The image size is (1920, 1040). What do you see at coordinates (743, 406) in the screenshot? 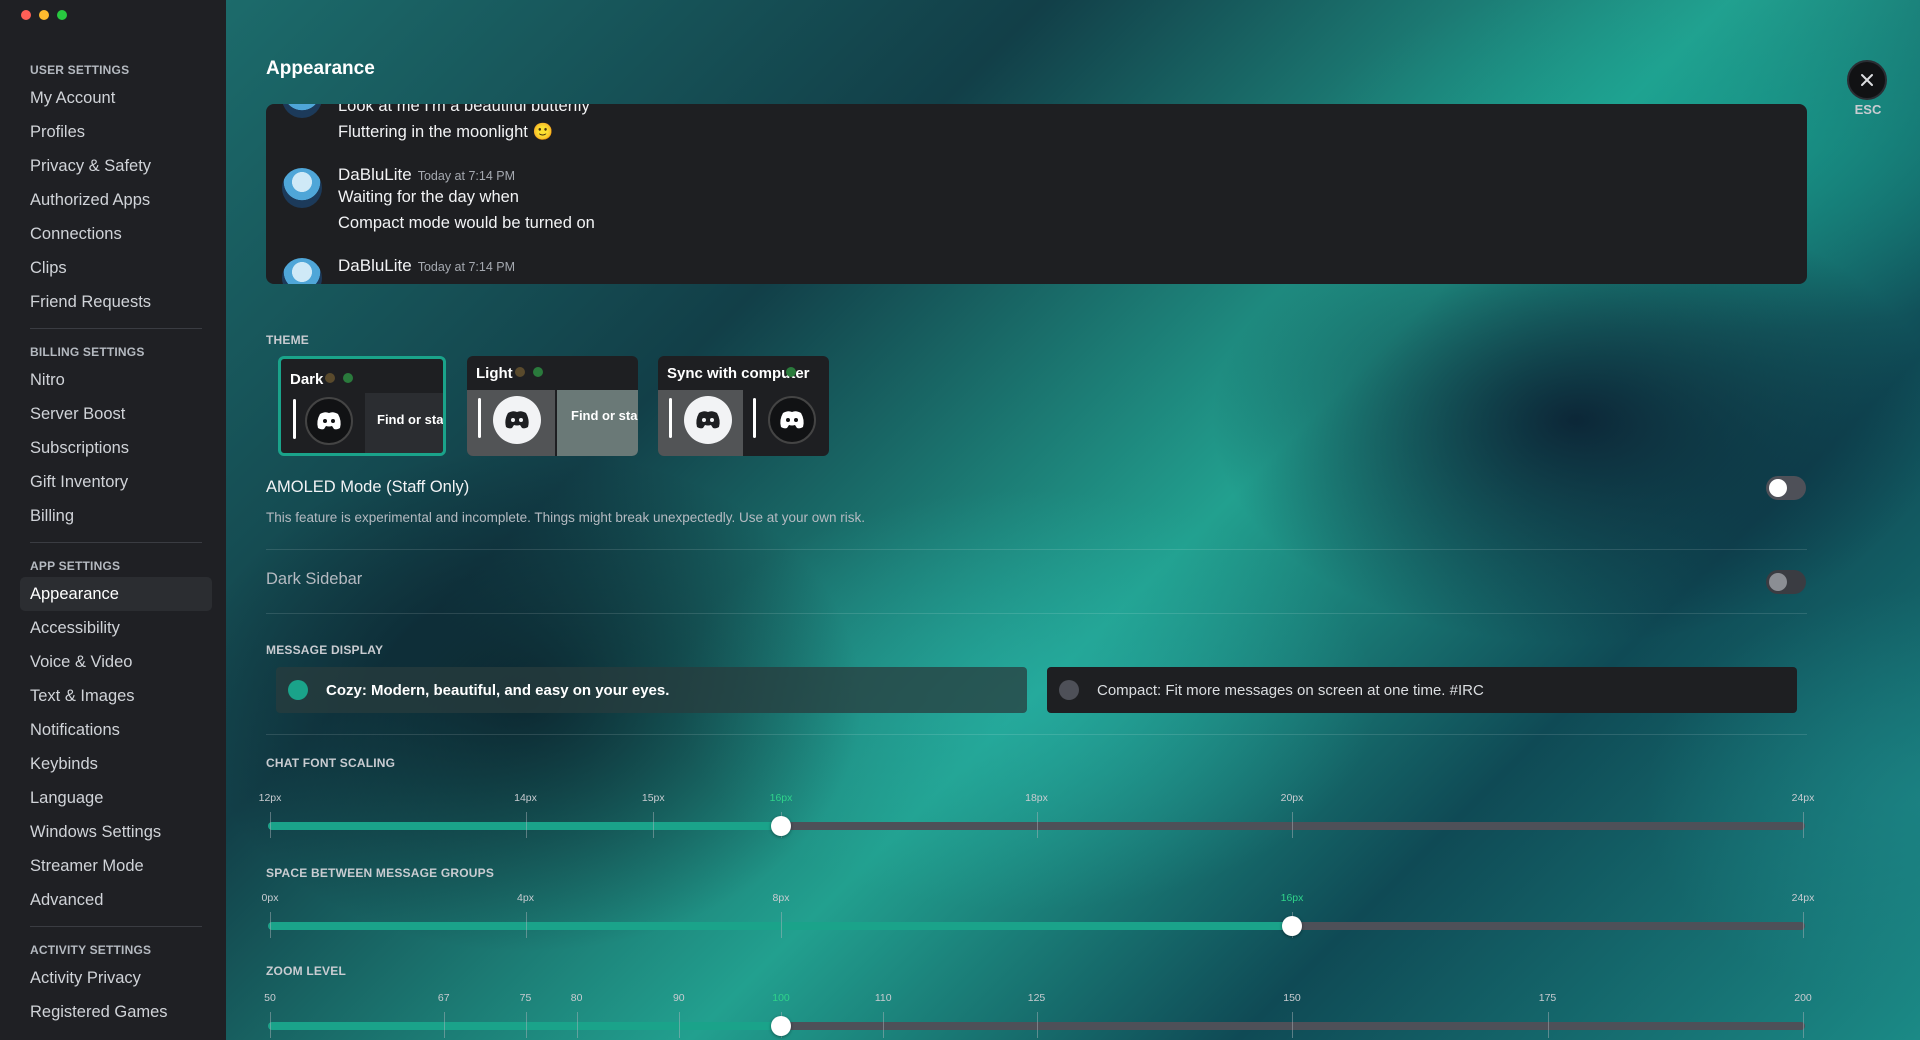
I see `theme-option-sync: Sync with computer` at bounding box center [743, 406].